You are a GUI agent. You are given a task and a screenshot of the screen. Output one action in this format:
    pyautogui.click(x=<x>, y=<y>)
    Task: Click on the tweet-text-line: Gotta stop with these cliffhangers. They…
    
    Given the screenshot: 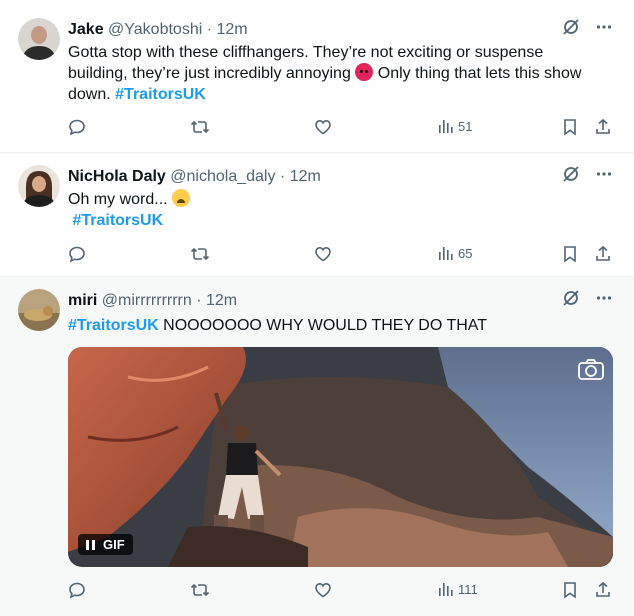 What is the action you would take?
    pyautogui.click(x=306, y=52)
    